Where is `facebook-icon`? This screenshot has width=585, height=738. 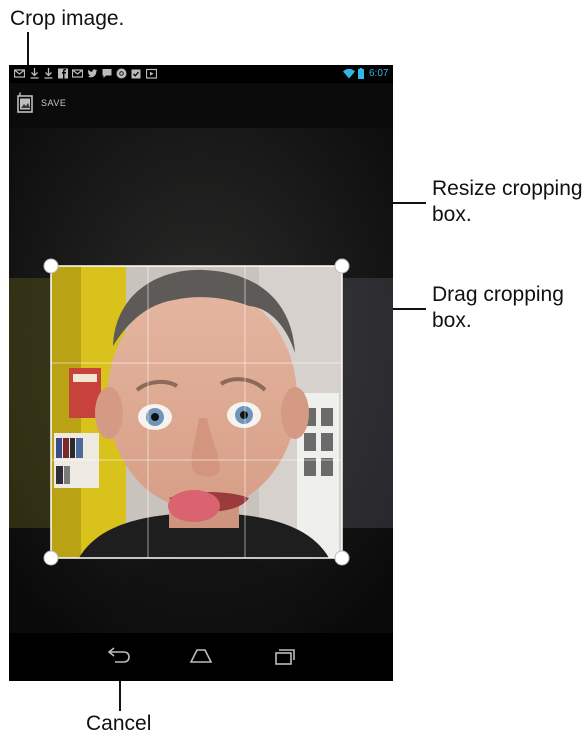 facebook-icon is located at coordinates (63, 73).